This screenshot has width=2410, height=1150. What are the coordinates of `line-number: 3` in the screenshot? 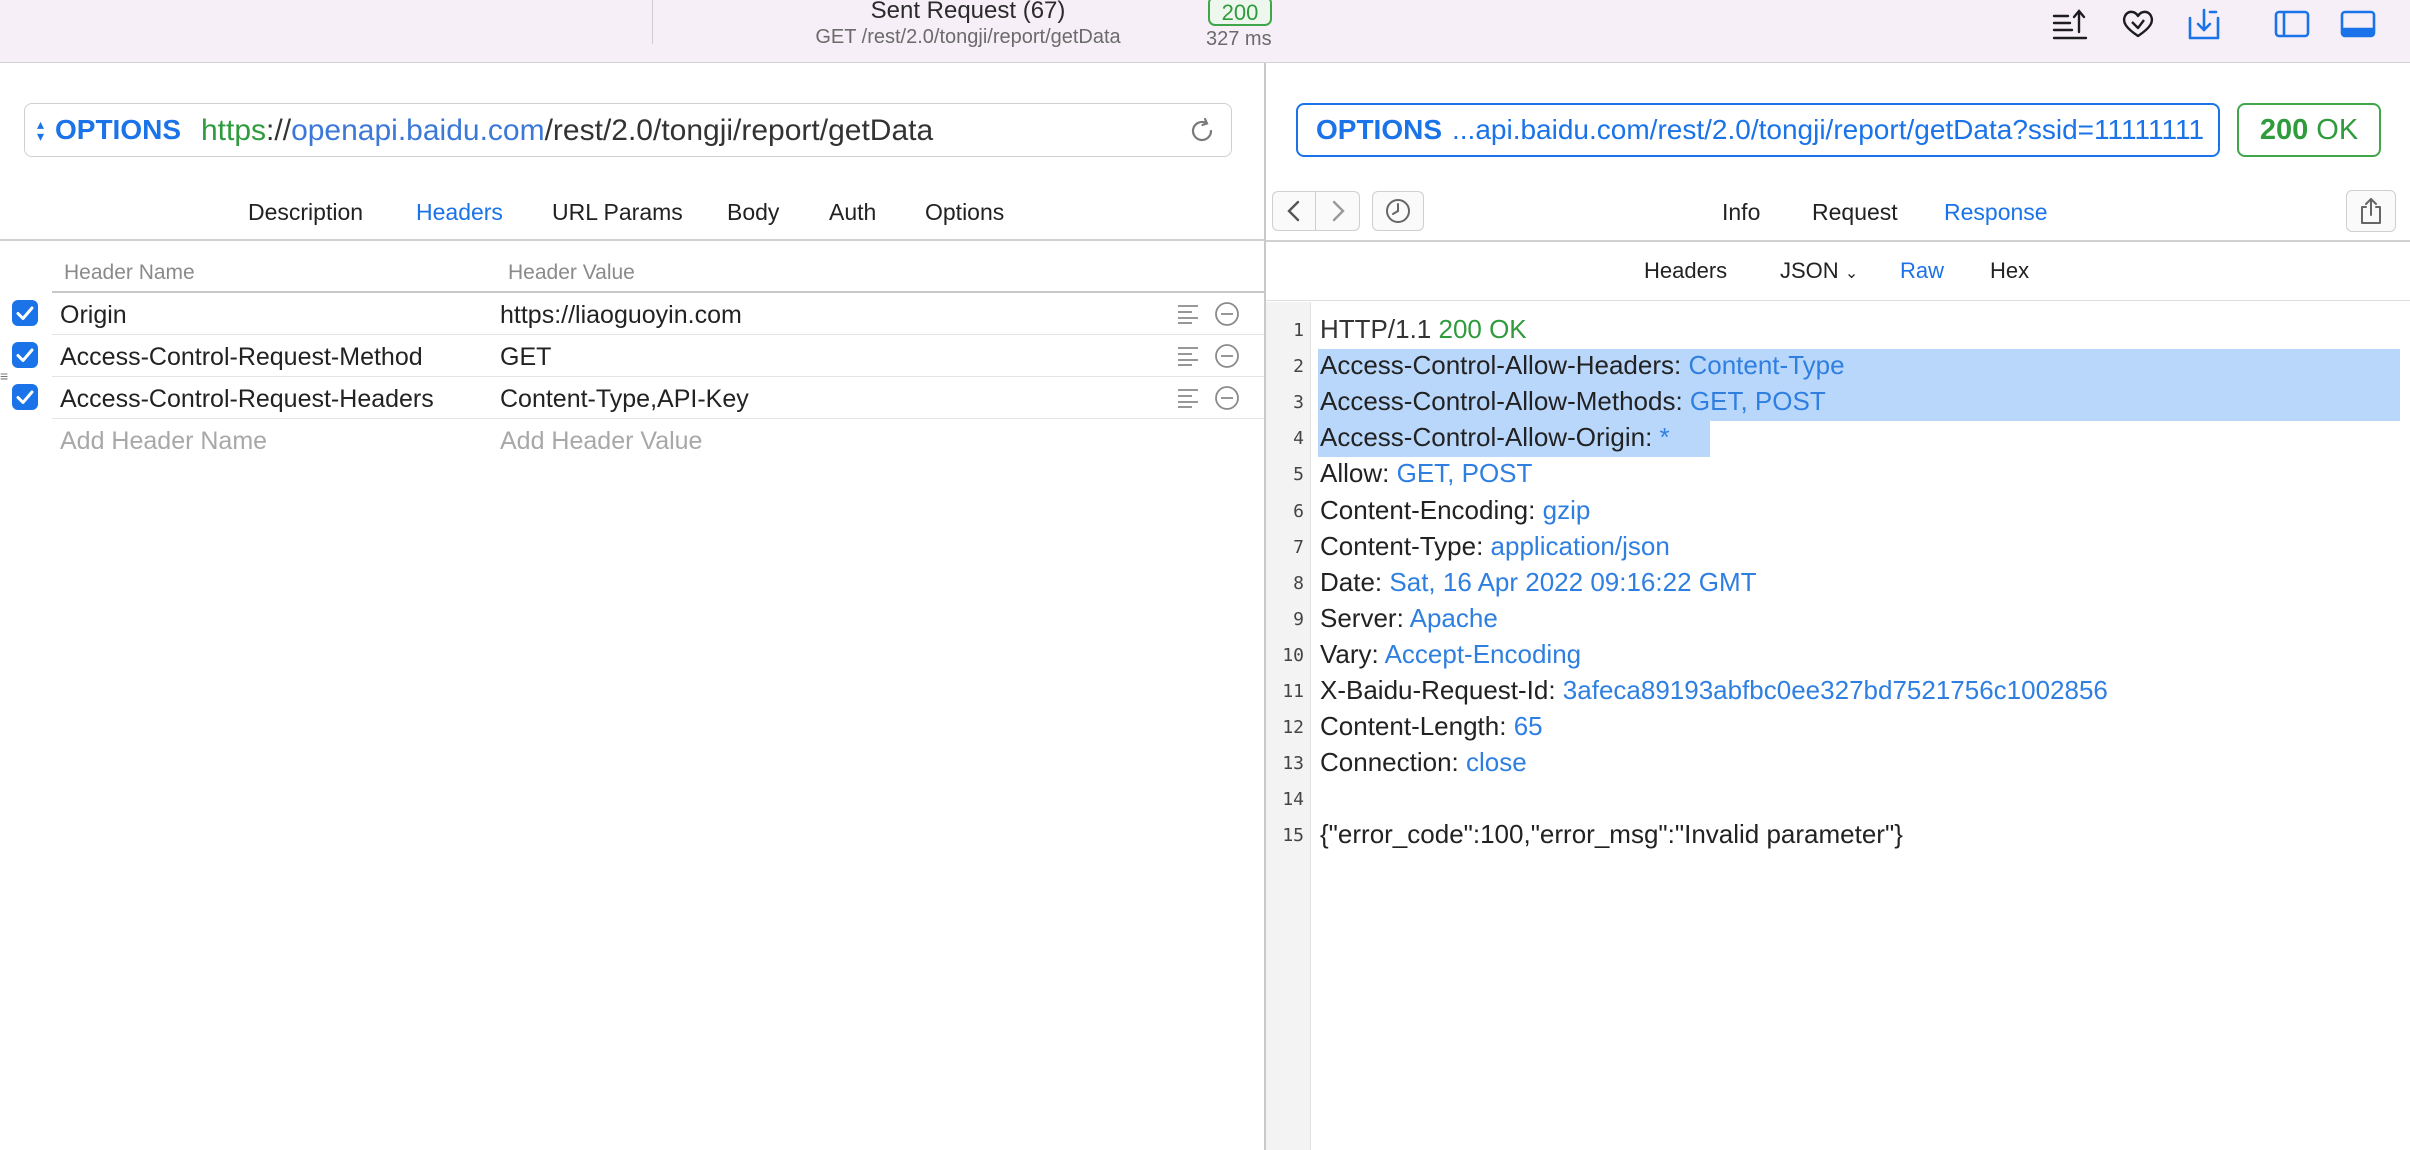 It's located at (1298, 402).